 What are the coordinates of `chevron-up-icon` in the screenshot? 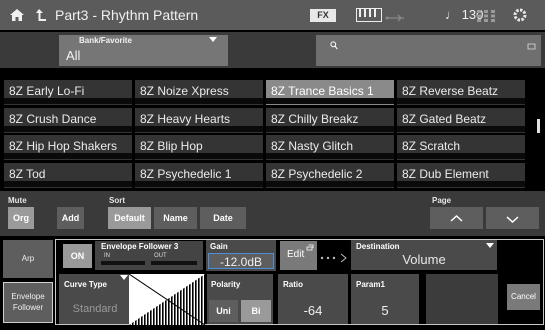 It's located at (456, 218).